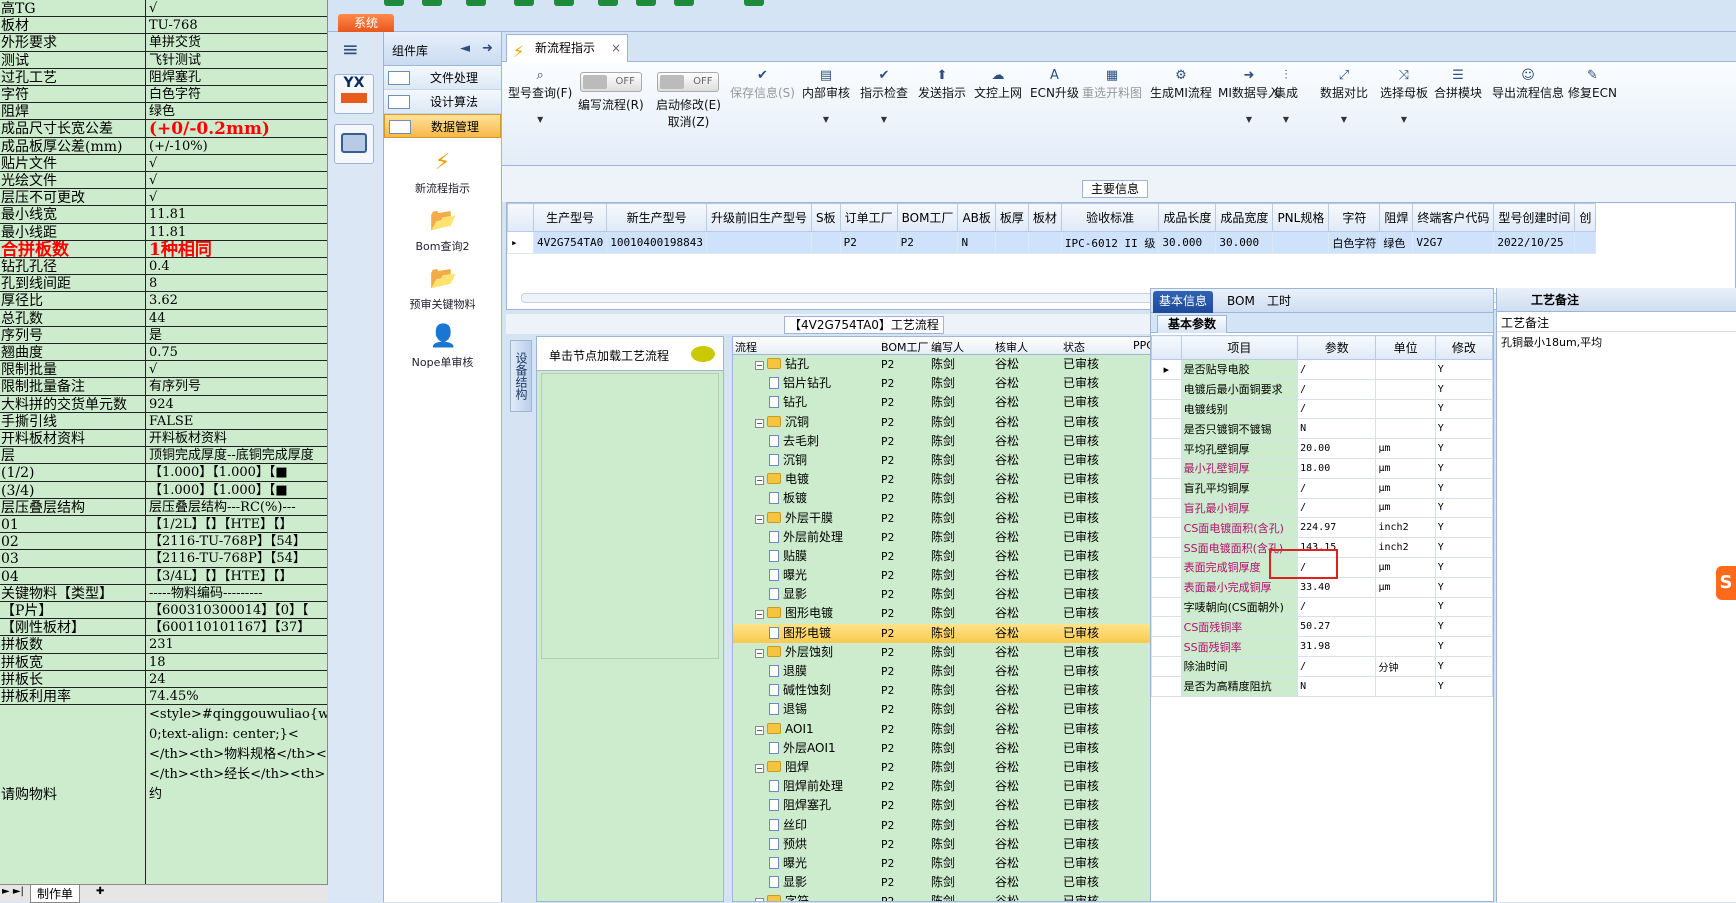  What do you see at coordinates (1344, 96) in the screenshot?
I see `ribbon-button: ⤢ 数据对比 ▼` at bounding box center [1344, 96].